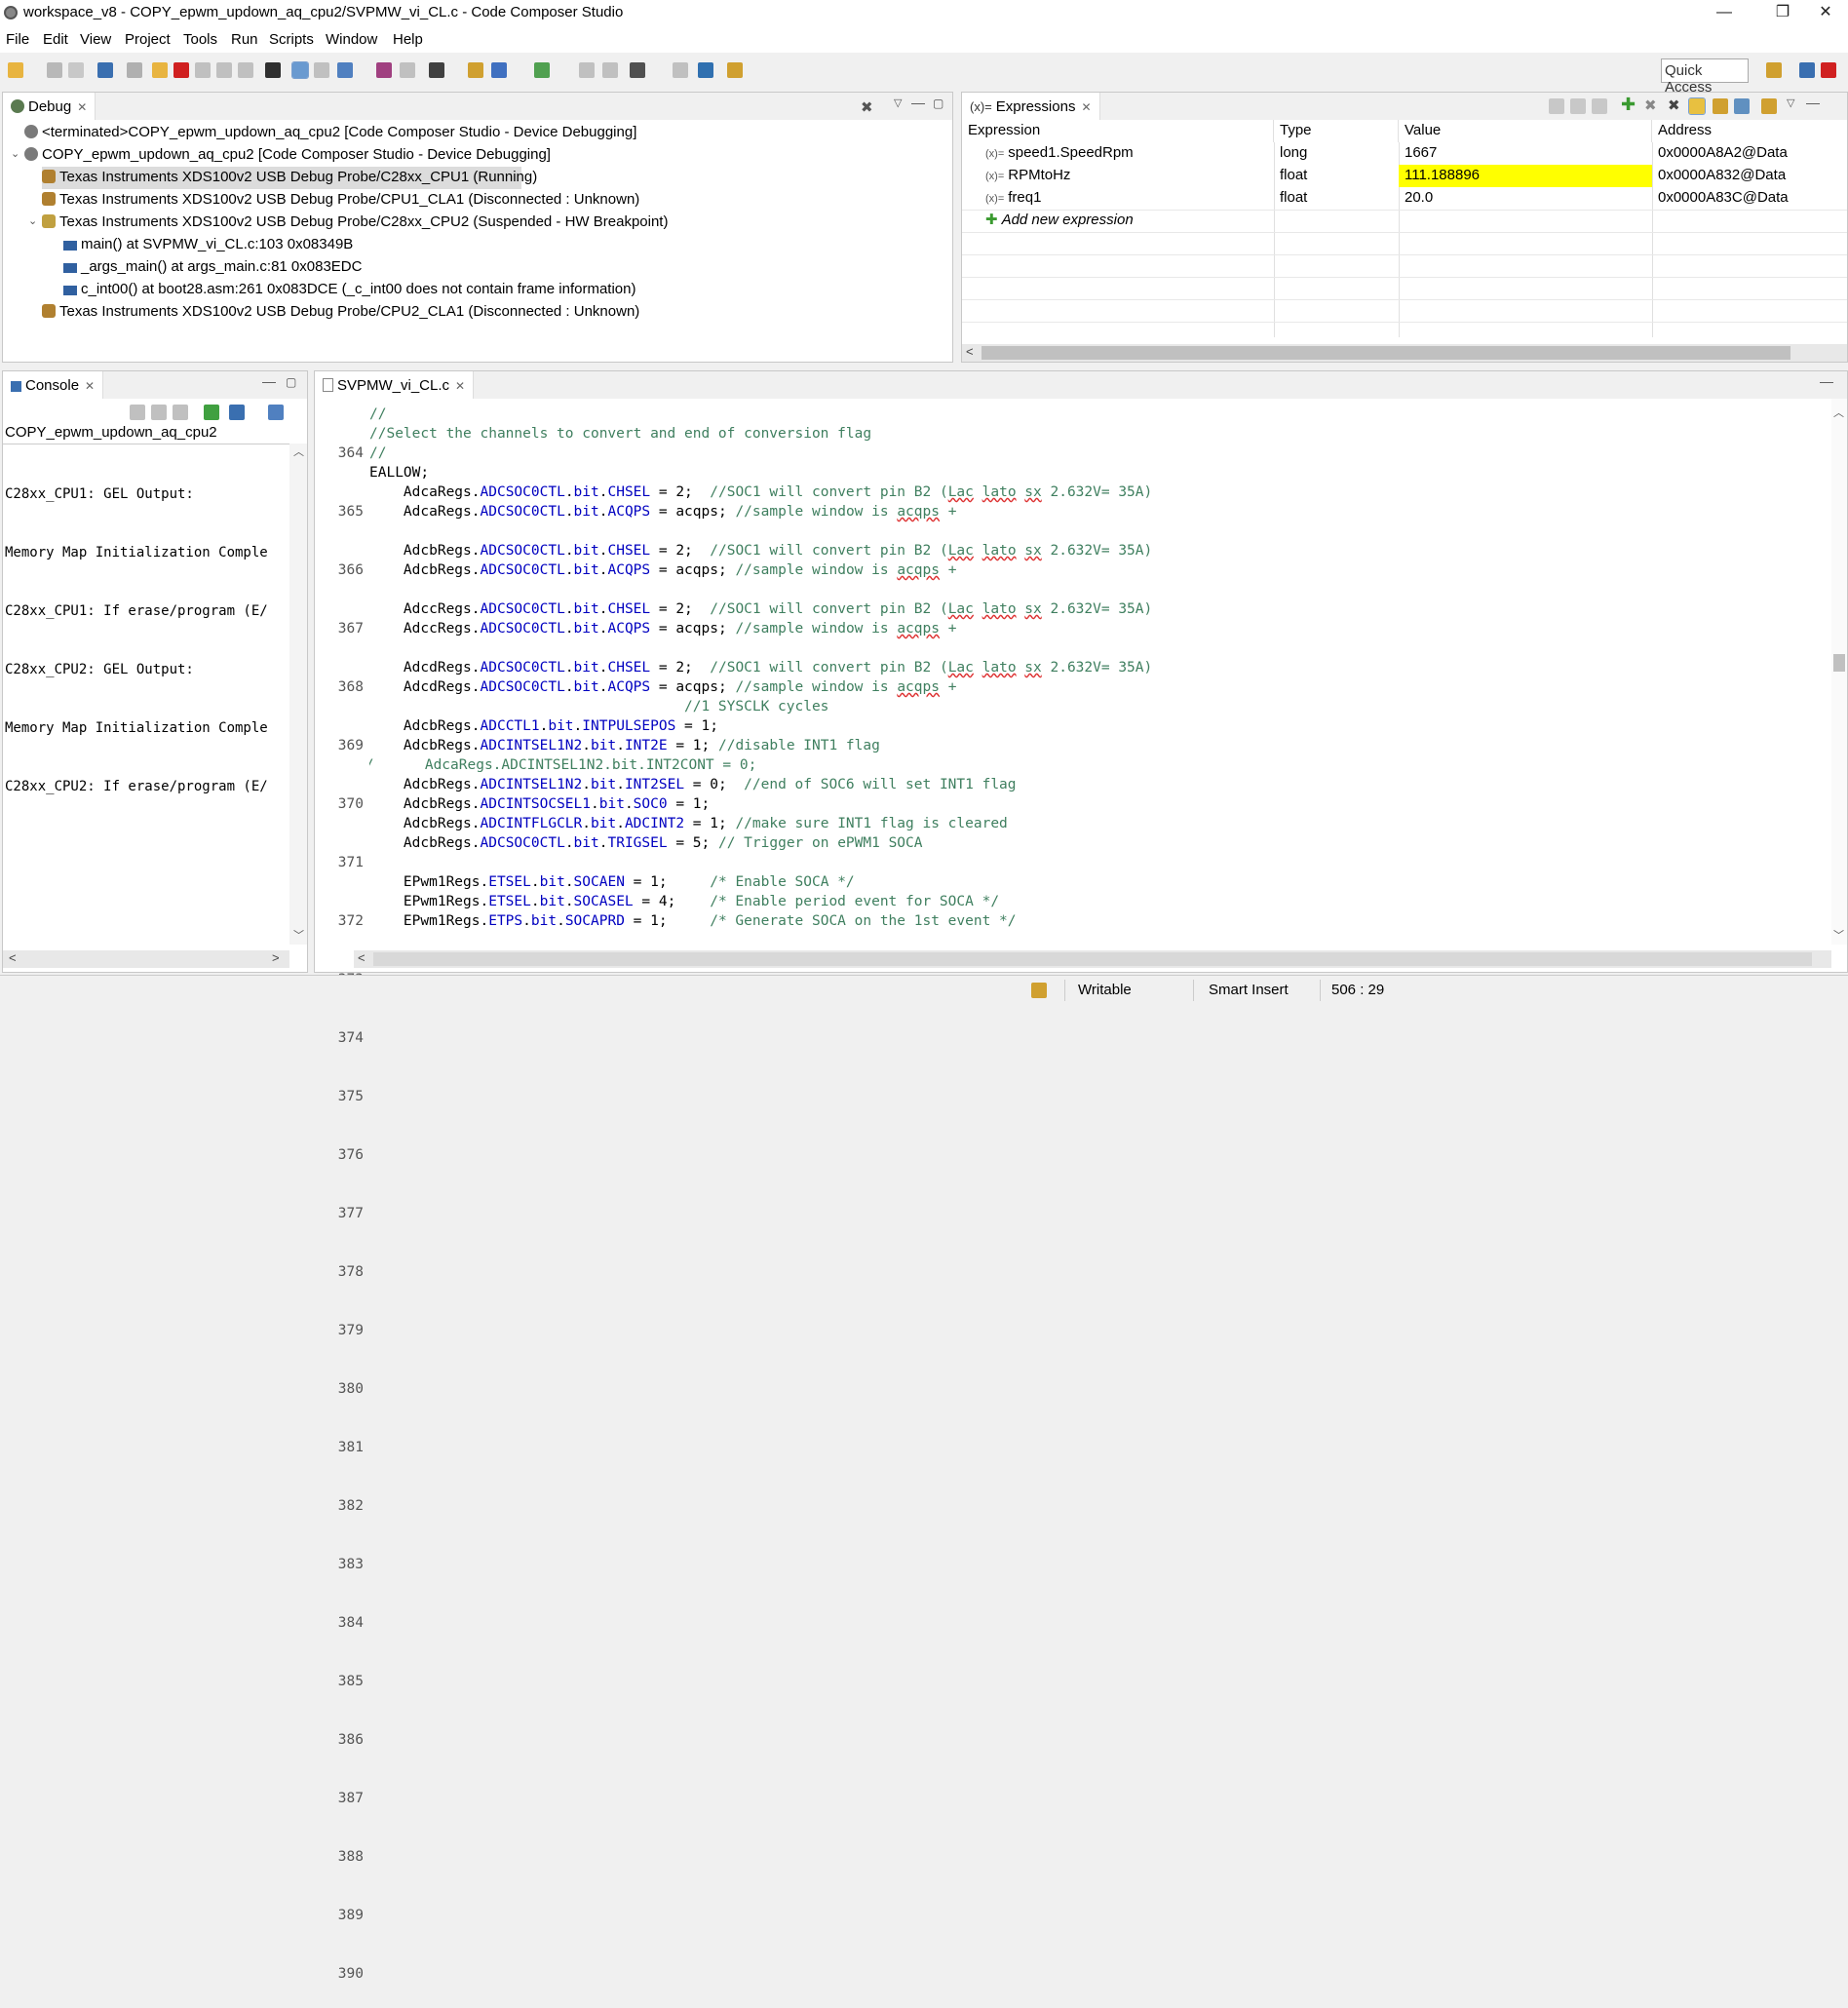  Describe the element at coordinates (1724, 13) in the screenshot. I see `minimize-button: —` at that location.